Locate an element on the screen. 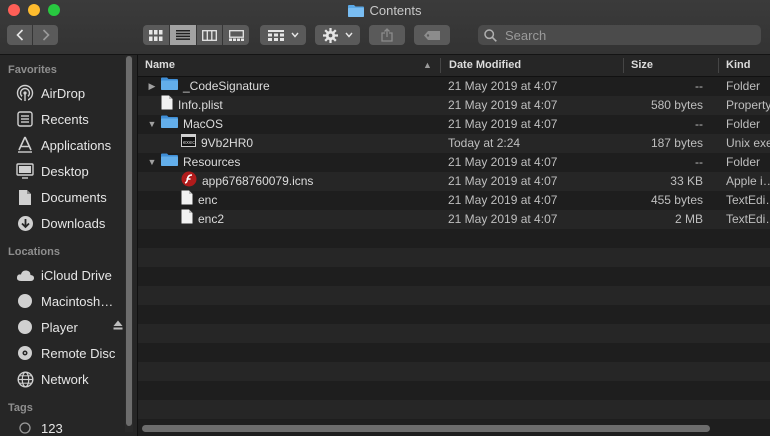  documents-icon is located at coordinates (25, 197).